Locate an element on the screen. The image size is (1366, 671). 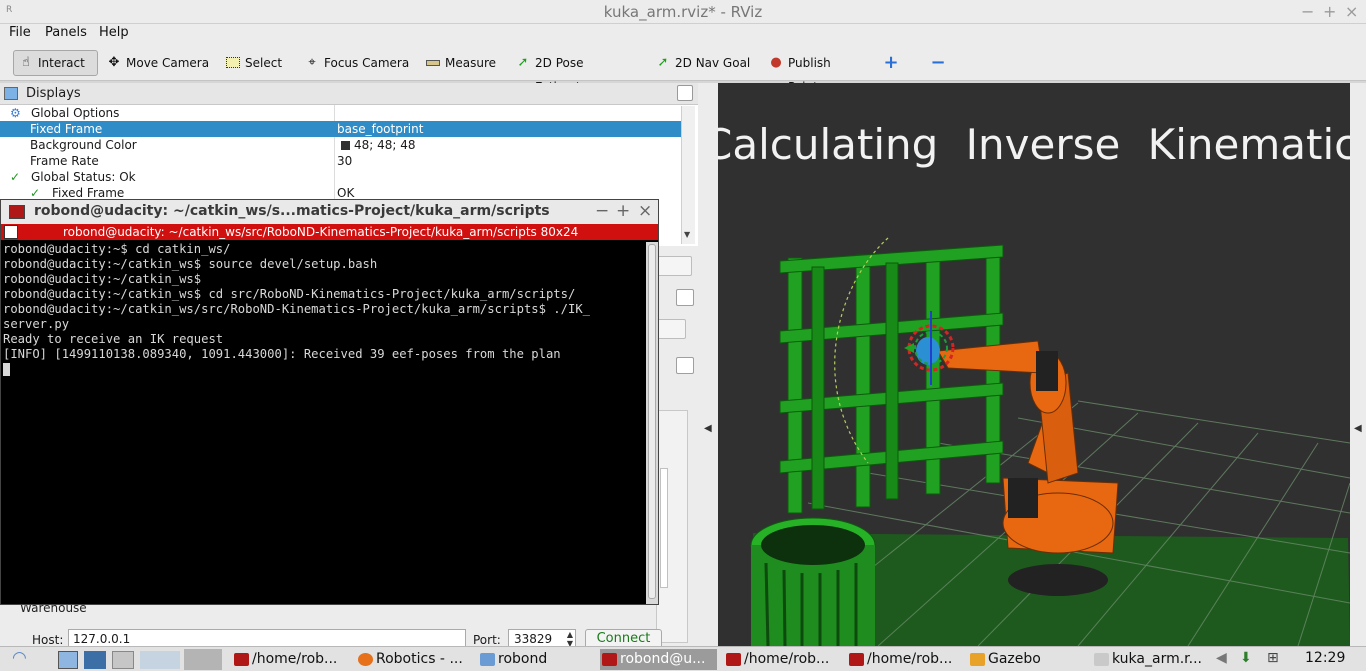
terminal-scrollbar is located at coordinates (652, 423).